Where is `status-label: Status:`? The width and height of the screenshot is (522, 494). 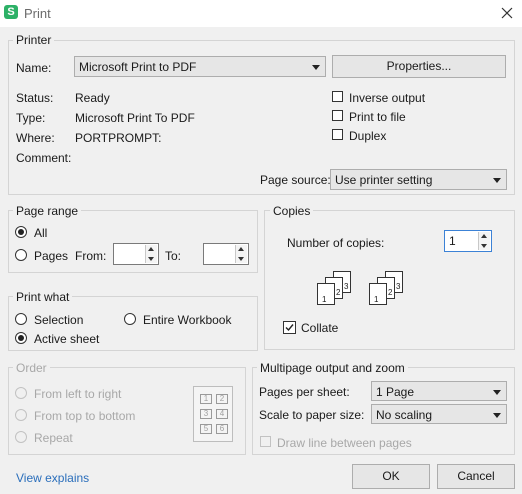 status-label: Status: is located at coordinates (35, 98).